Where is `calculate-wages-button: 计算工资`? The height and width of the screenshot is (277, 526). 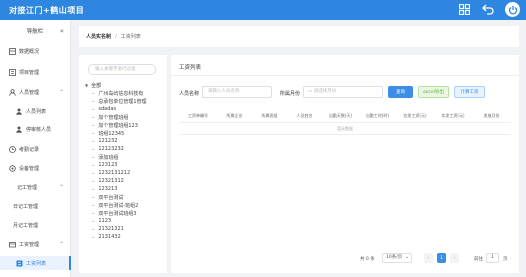 calculate-wages-button: 计算工资 is located at coordinates (469, 92).